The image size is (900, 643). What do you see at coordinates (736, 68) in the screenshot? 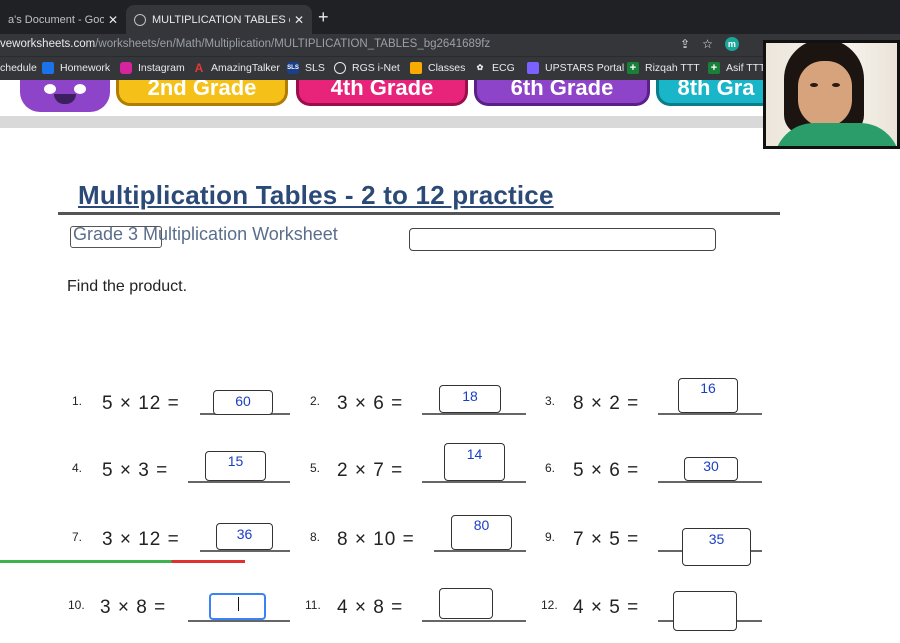
I see `bookmark-asif-ttt: + Asif TTT` at bounding box center [736, 68].